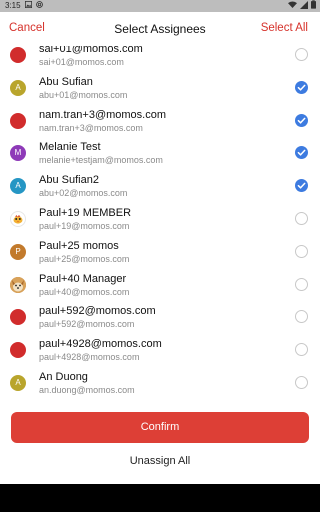 Image resolution: width=320 pixels, height=512 pixels. Describe the element at coordinates (160, 498) in the screenshot. I see `navigation-bar` at that location.